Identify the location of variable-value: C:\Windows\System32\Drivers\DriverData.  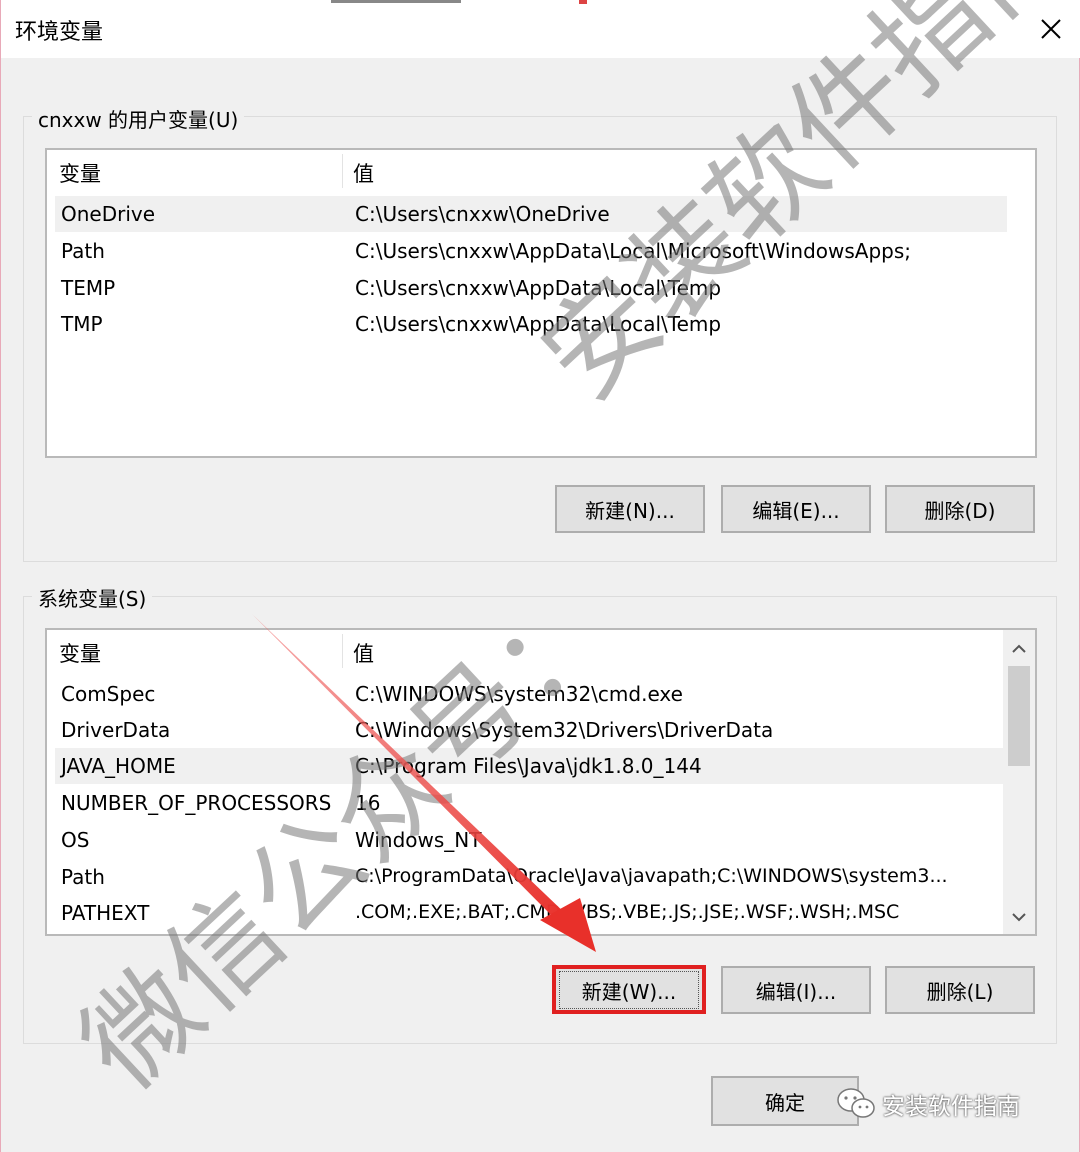
(564, 730).